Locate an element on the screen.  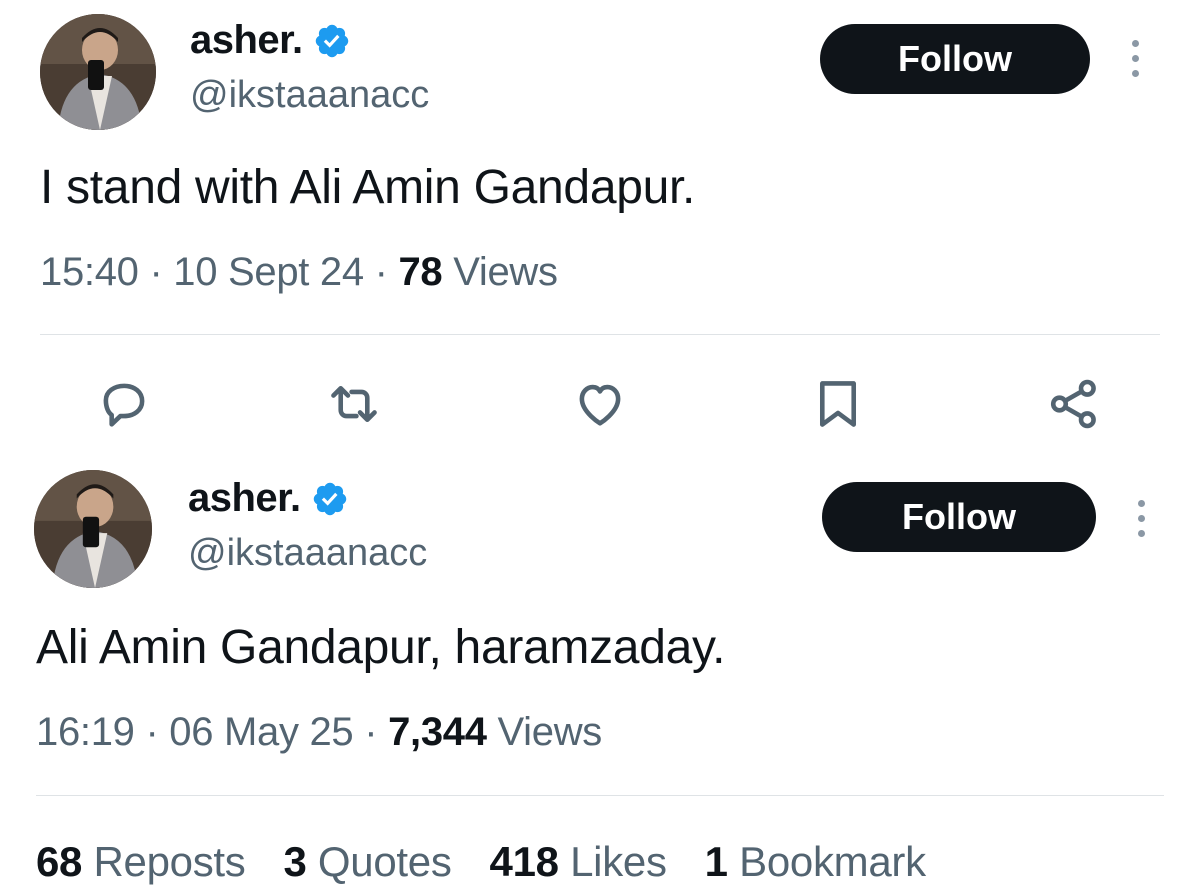
tweet-date: 06 May 25 is located at coordinates (261, 732).